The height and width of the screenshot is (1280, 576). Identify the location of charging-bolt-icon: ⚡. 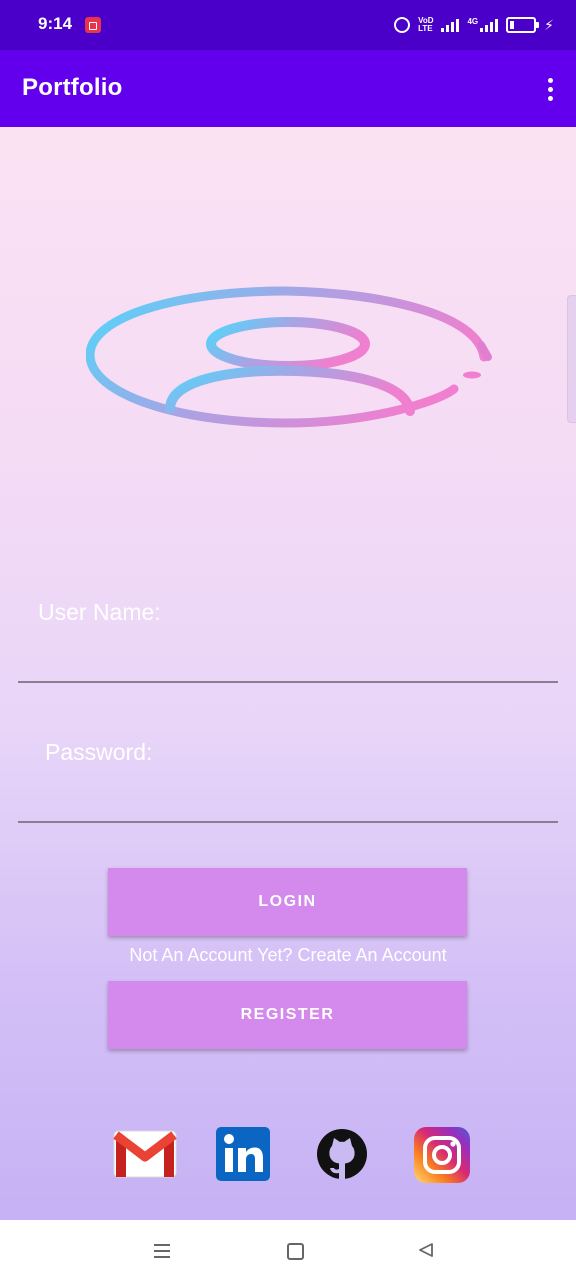
(549, 24).